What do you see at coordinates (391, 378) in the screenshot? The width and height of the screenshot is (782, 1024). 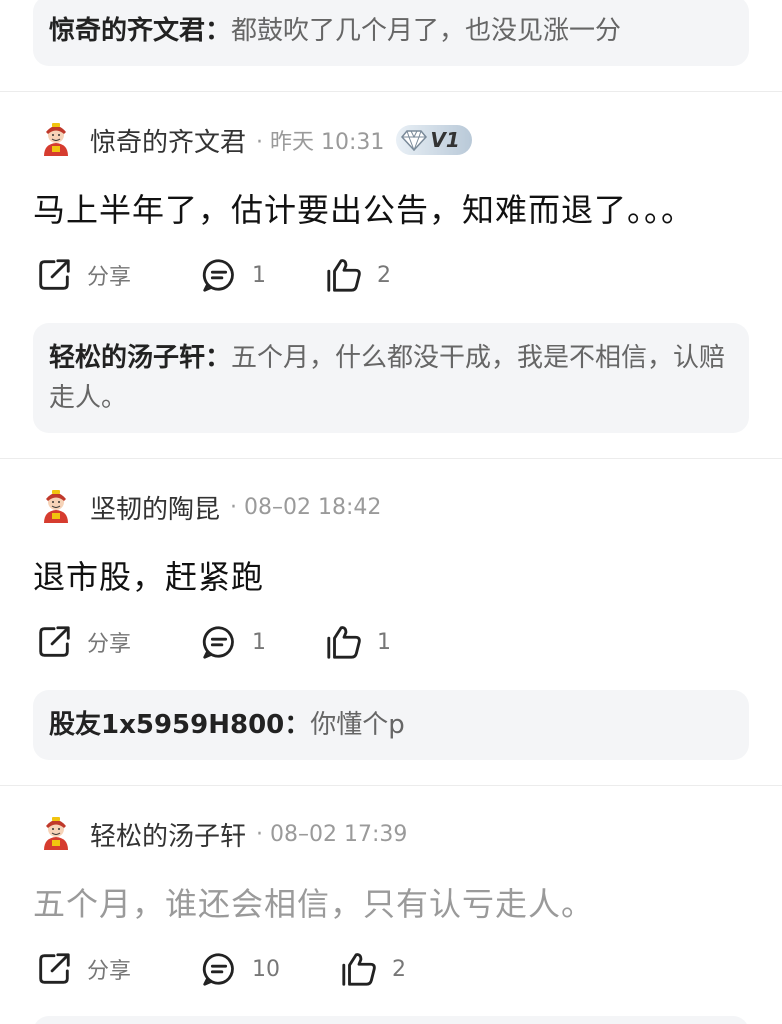 I see `reply-box: 轻松的汤子轩：五个月，什么都没干成，我是不相信，认赔走人。` at bounding box center [391, 378].